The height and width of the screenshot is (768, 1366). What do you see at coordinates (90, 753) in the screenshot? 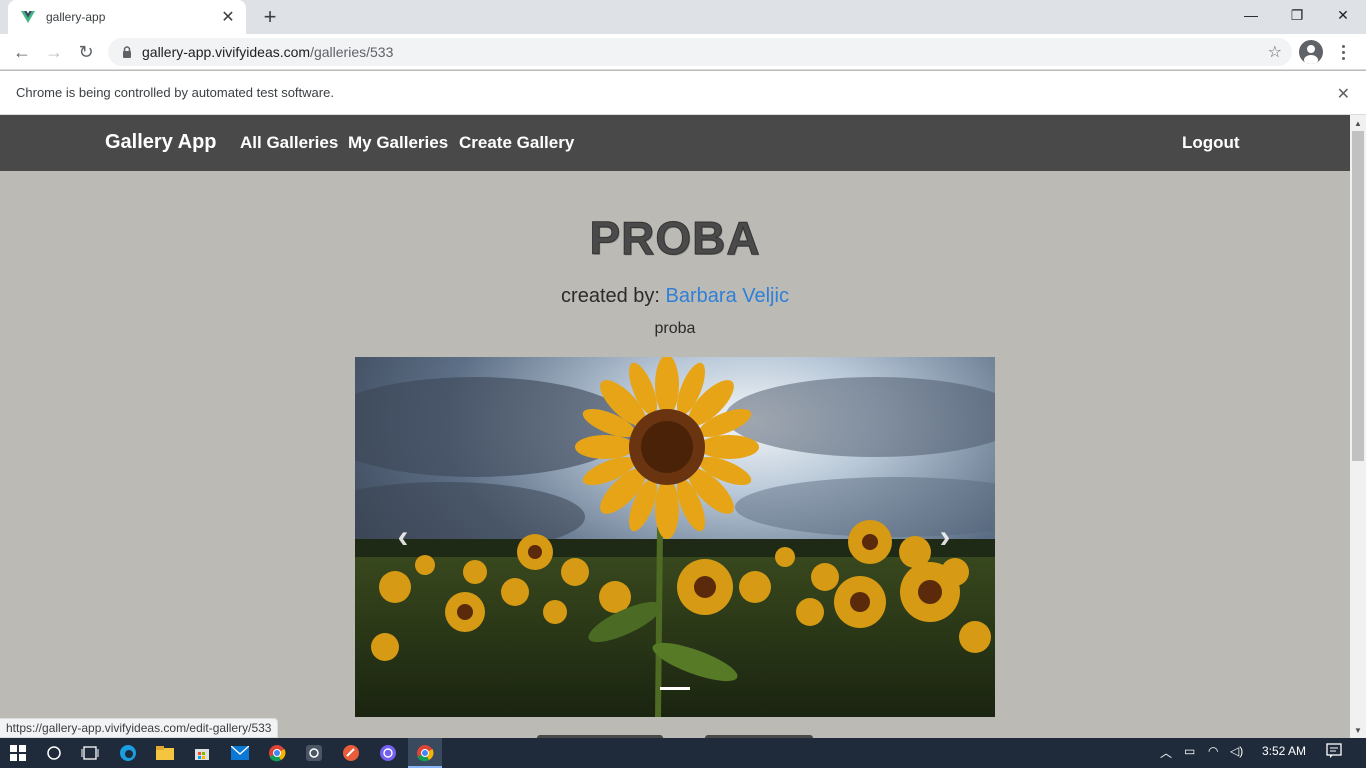
I see `task-view-icon` at bounding box center [90, 753].